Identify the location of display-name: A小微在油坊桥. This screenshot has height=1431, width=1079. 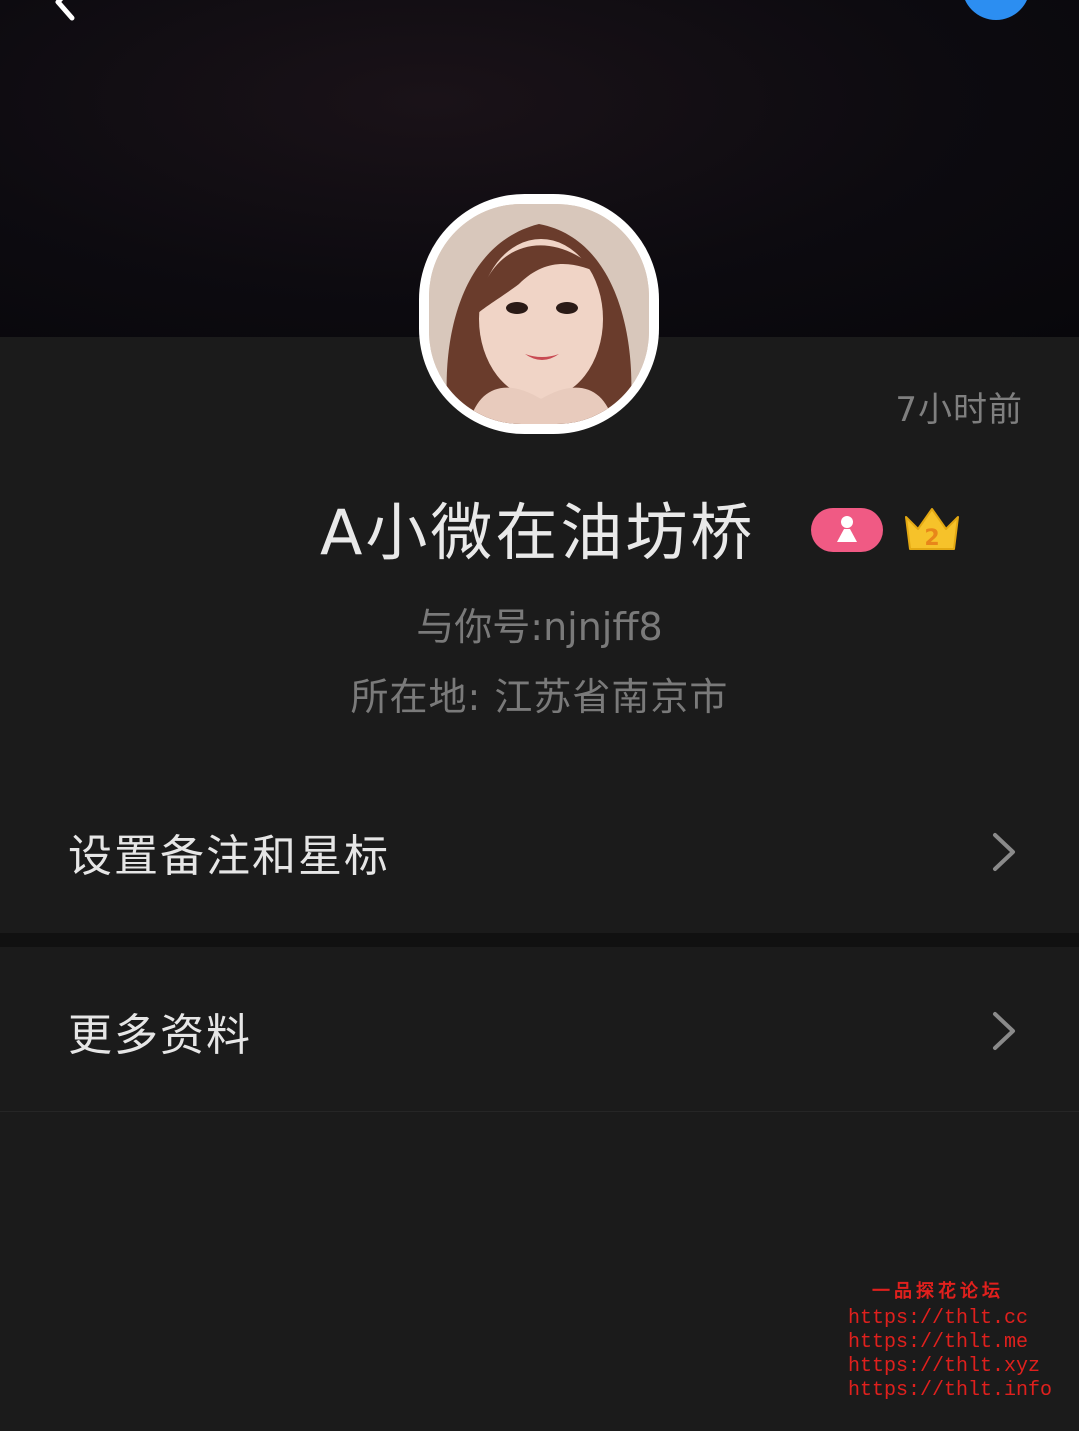
(538, 532).